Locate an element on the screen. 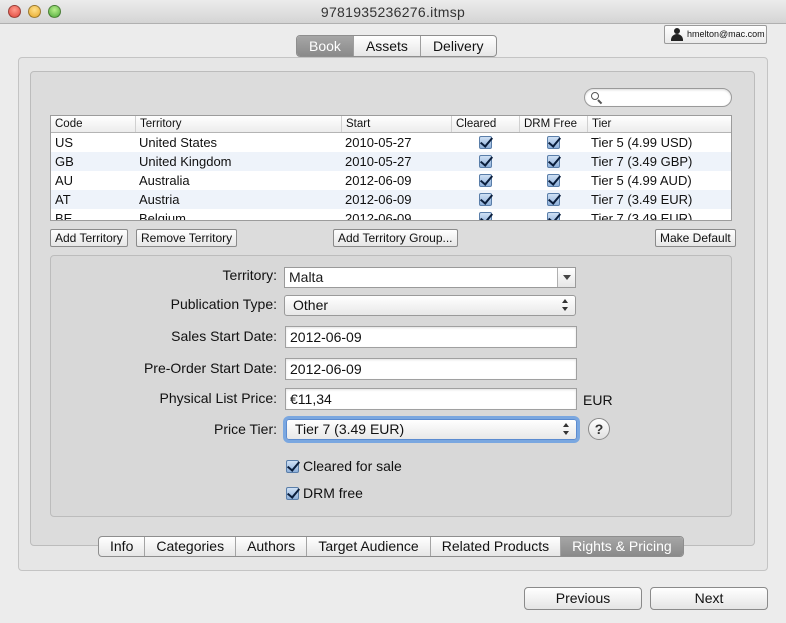 The width and height of the screenshot is (786, 623). tab-target-audience: Target Audience is located at coordinates (369, 546).